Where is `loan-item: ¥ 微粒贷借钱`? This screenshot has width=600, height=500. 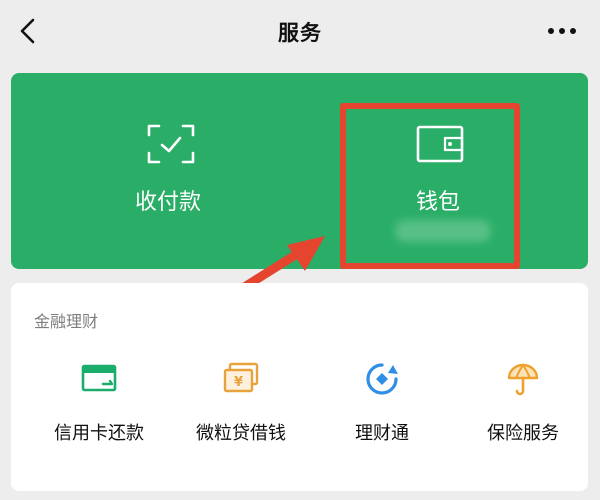
loan-item: ¥ 微粒贷借钱 is located at coordinates (241, 411).